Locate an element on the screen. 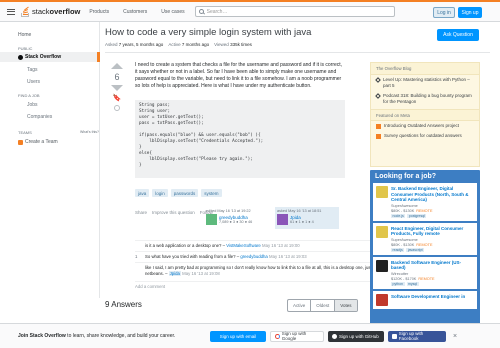  create-team-link: Create a Team is located at coordinates (38, 142).